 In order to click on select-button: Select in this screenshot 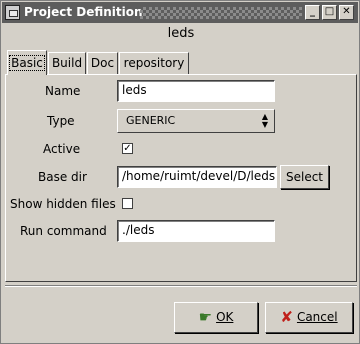, I will do `click(304, 177)`.